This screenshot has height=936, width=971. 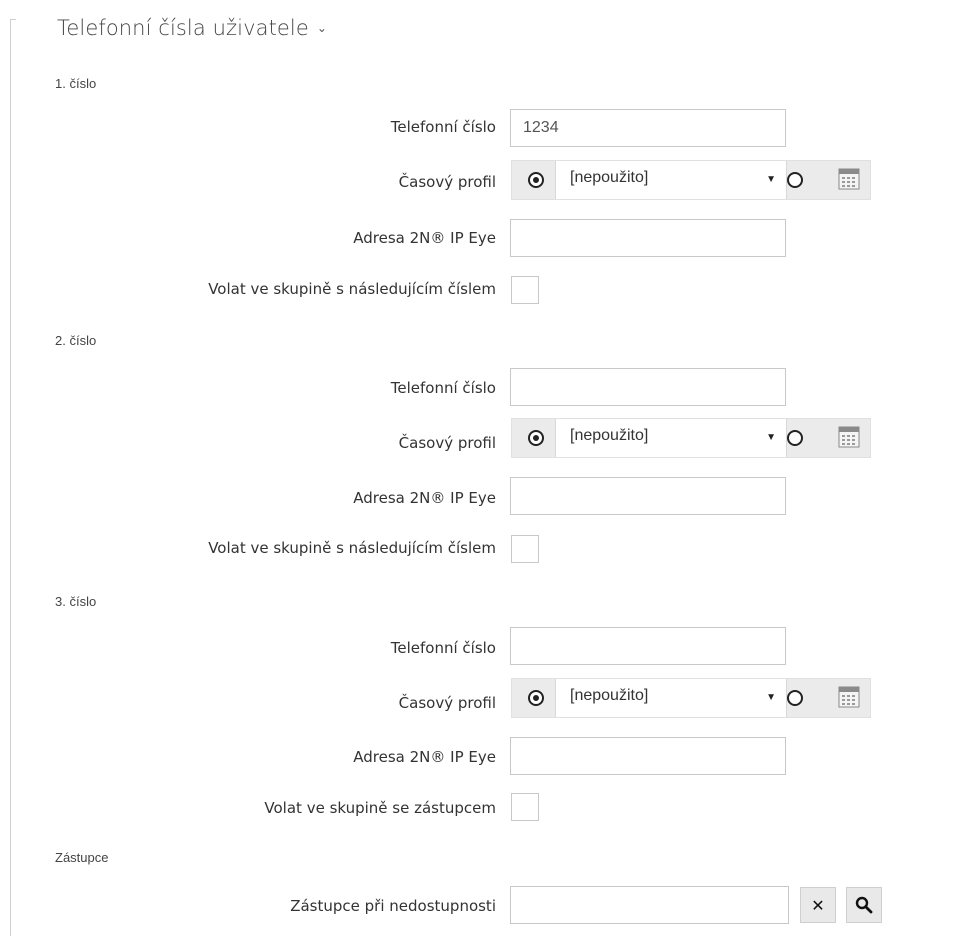 What do you see at coordinates (322, 28) in the screenshot?
I see `chevron-down-icon: ⌄` at bounding box center [322, 28].